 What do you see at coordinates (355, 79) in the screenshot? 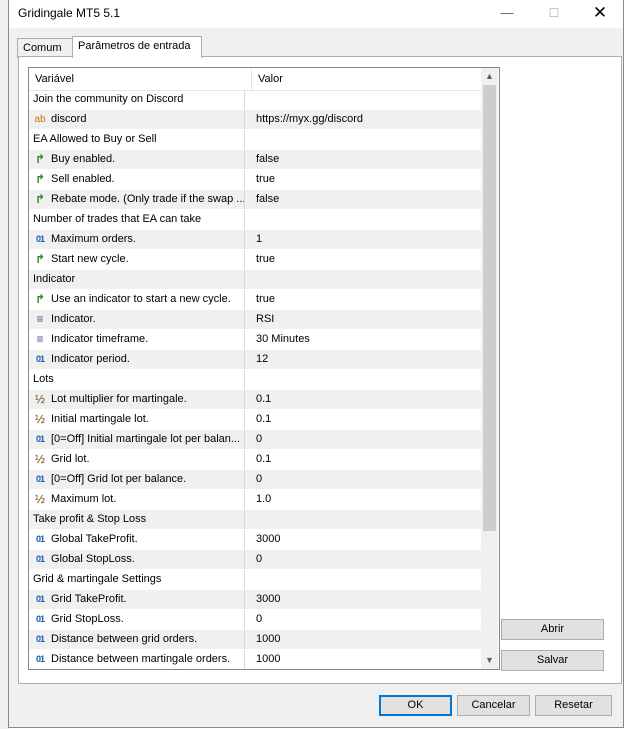
I see `column-header-value: Valor` at bounding box center [355, 79].